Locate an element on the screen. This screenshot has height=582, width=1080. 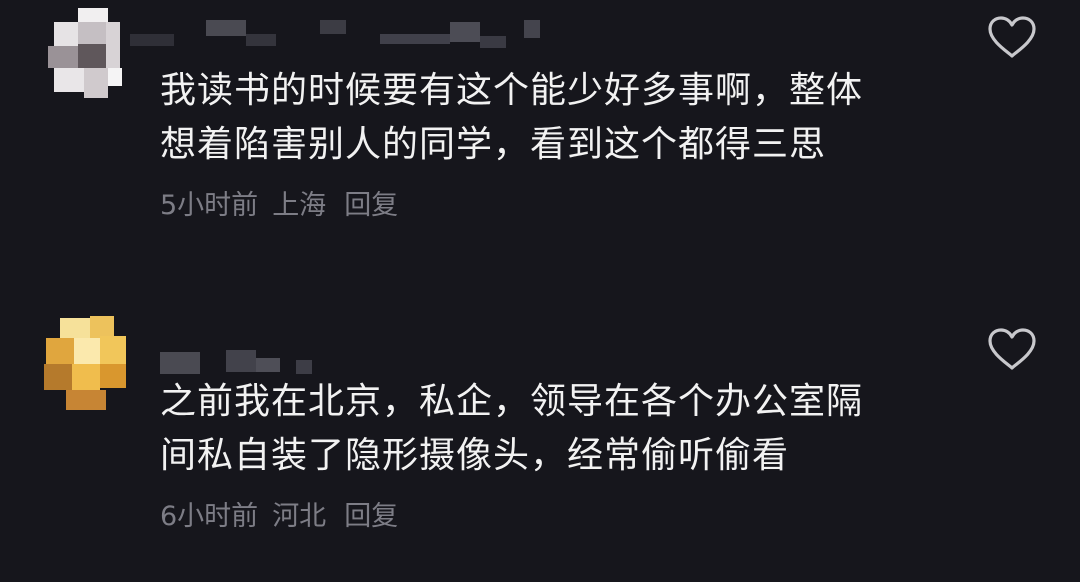
comment-meta: 6小时前 河北 回复 is located at coordinates (279, 513).